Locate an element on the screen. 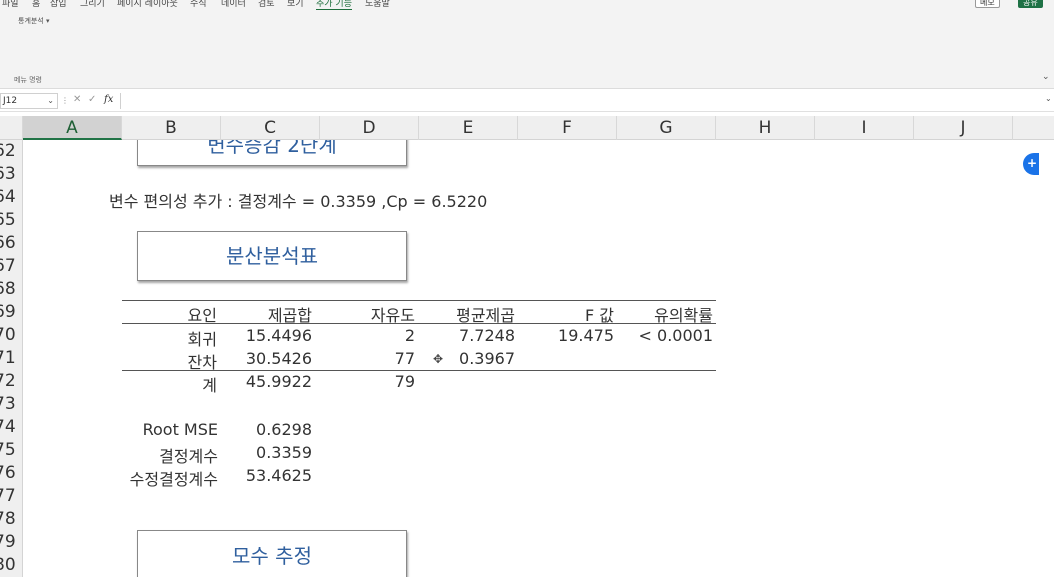 This screenshot has width=1054, height=577. anova-cell: 19.475 is located at coordinates (586, 335).